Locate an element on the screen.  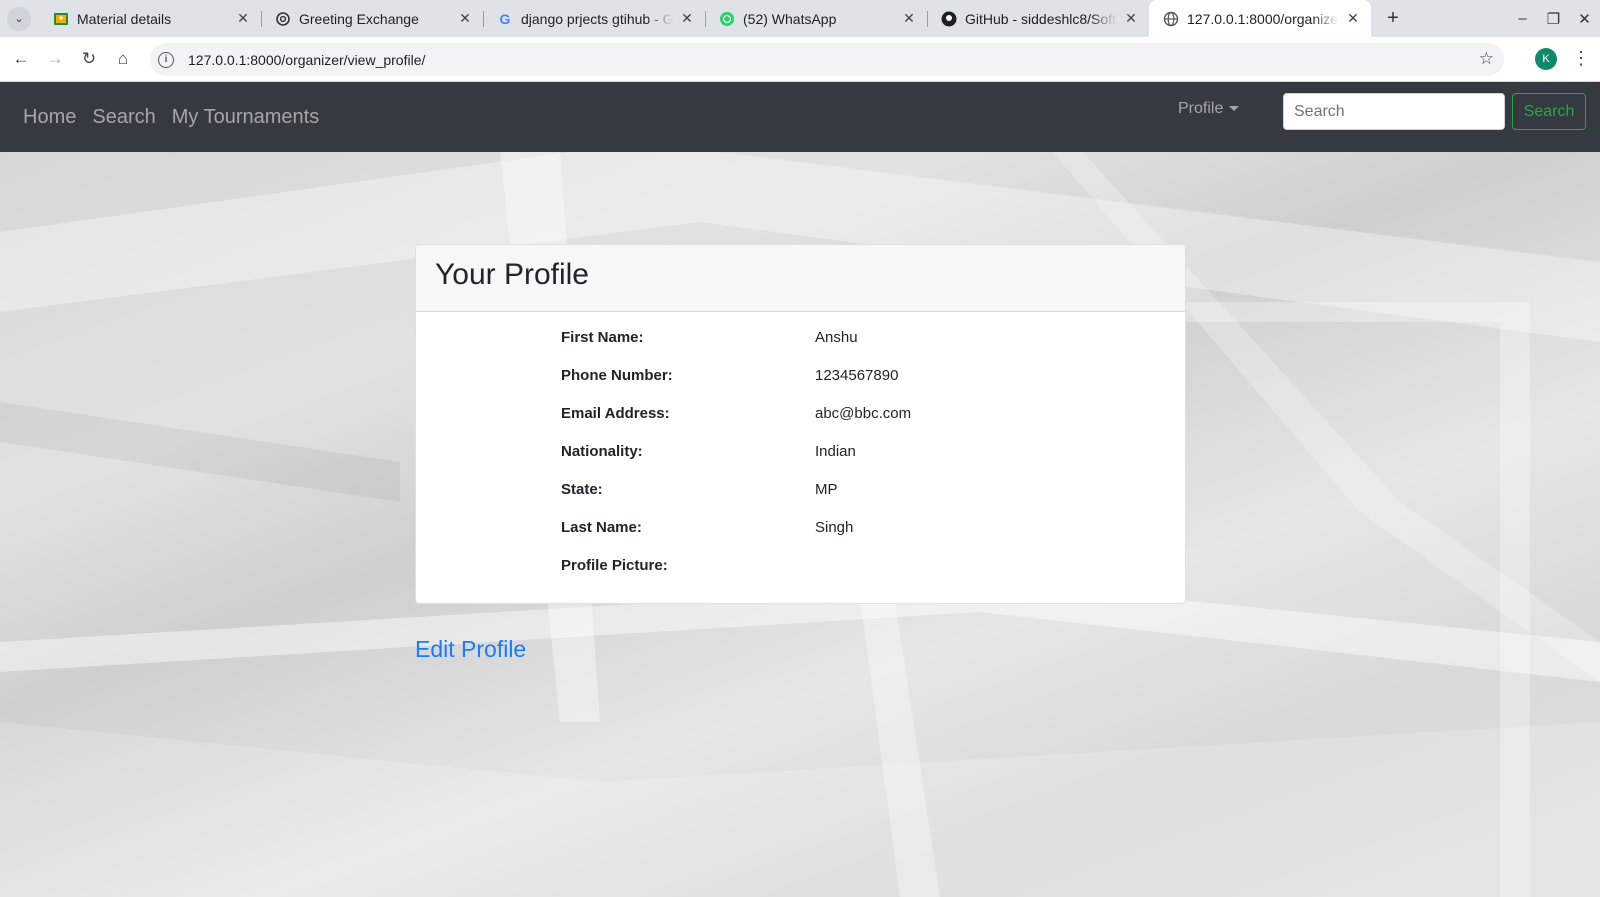
profile-row-first-name: First Name: Anshu is located at coordinates (736, 348).